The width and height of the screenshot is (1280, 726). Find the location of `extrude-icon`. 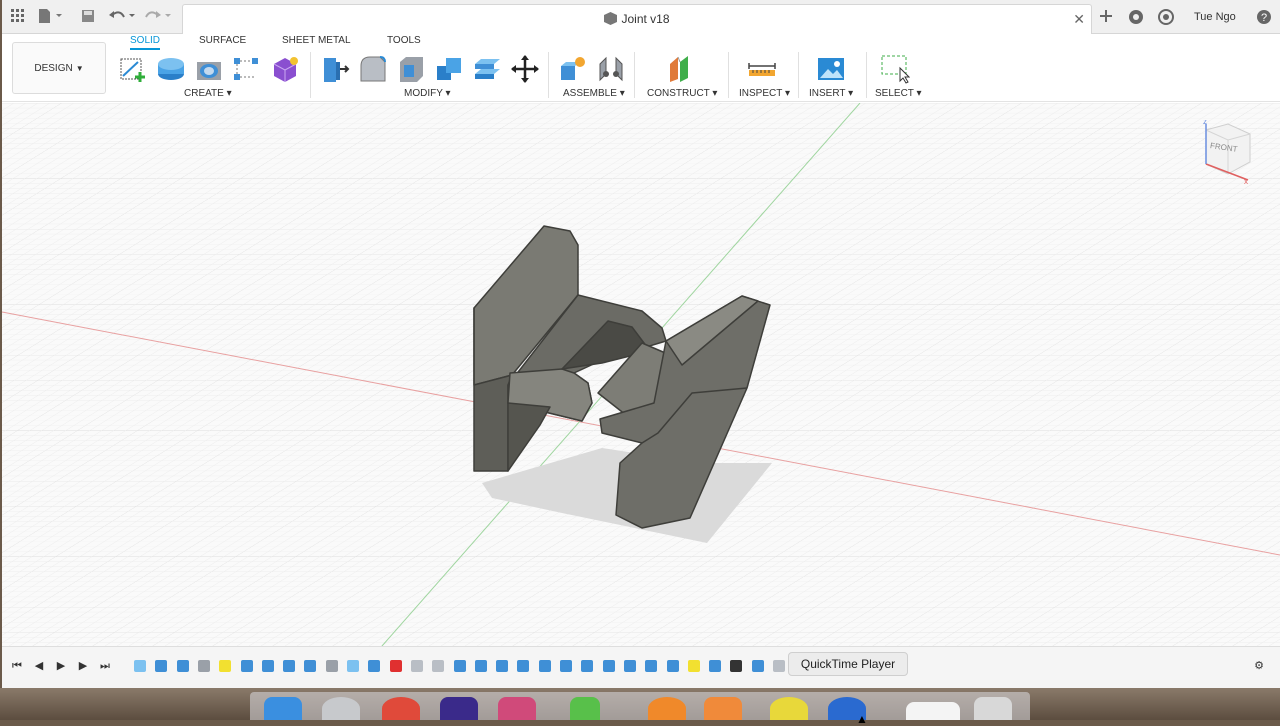

extrude-icon is located at coordinates (171, 69).